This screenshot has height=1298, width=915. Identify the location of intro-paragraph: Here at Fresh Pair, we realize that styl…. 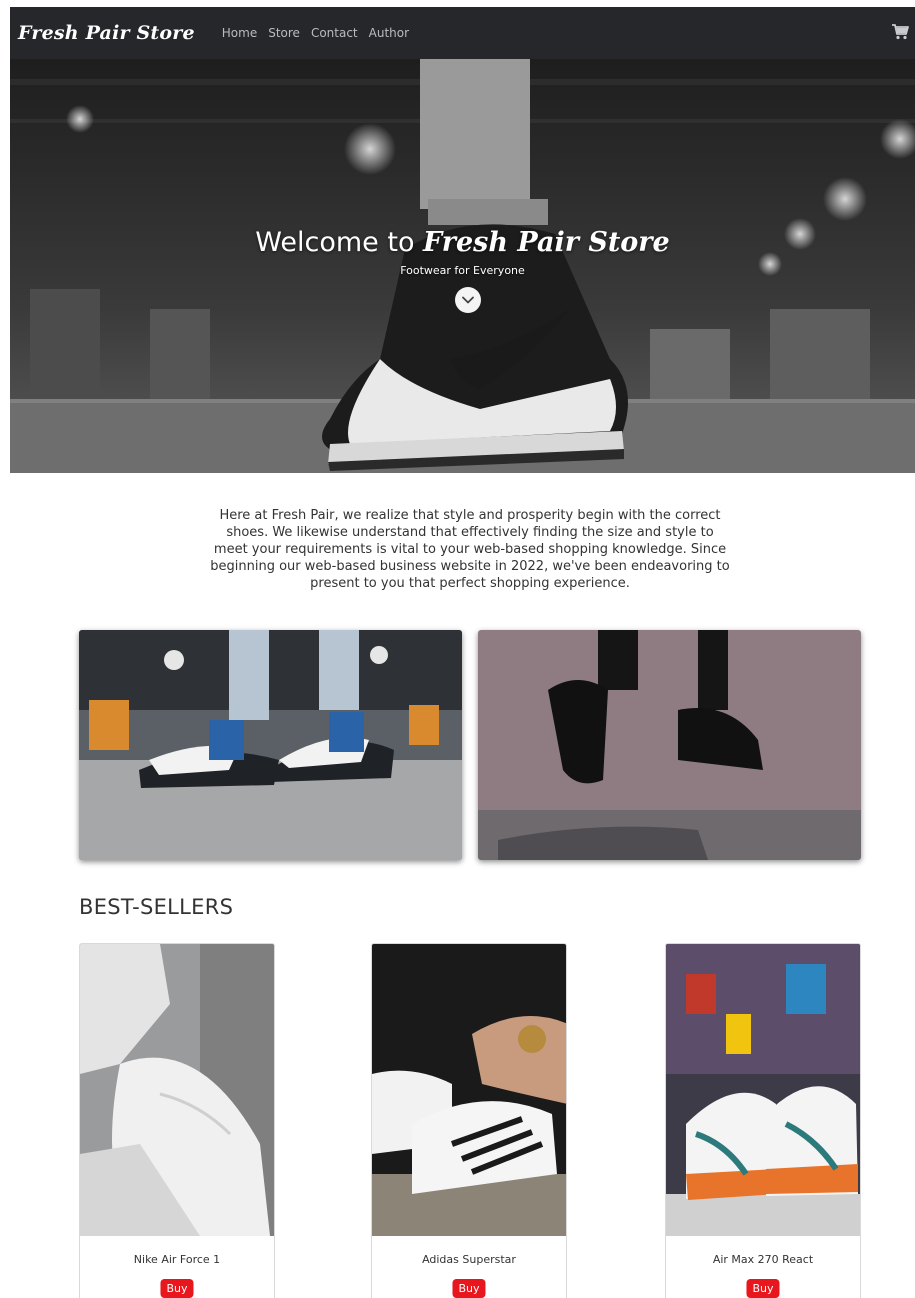
(470, 549).